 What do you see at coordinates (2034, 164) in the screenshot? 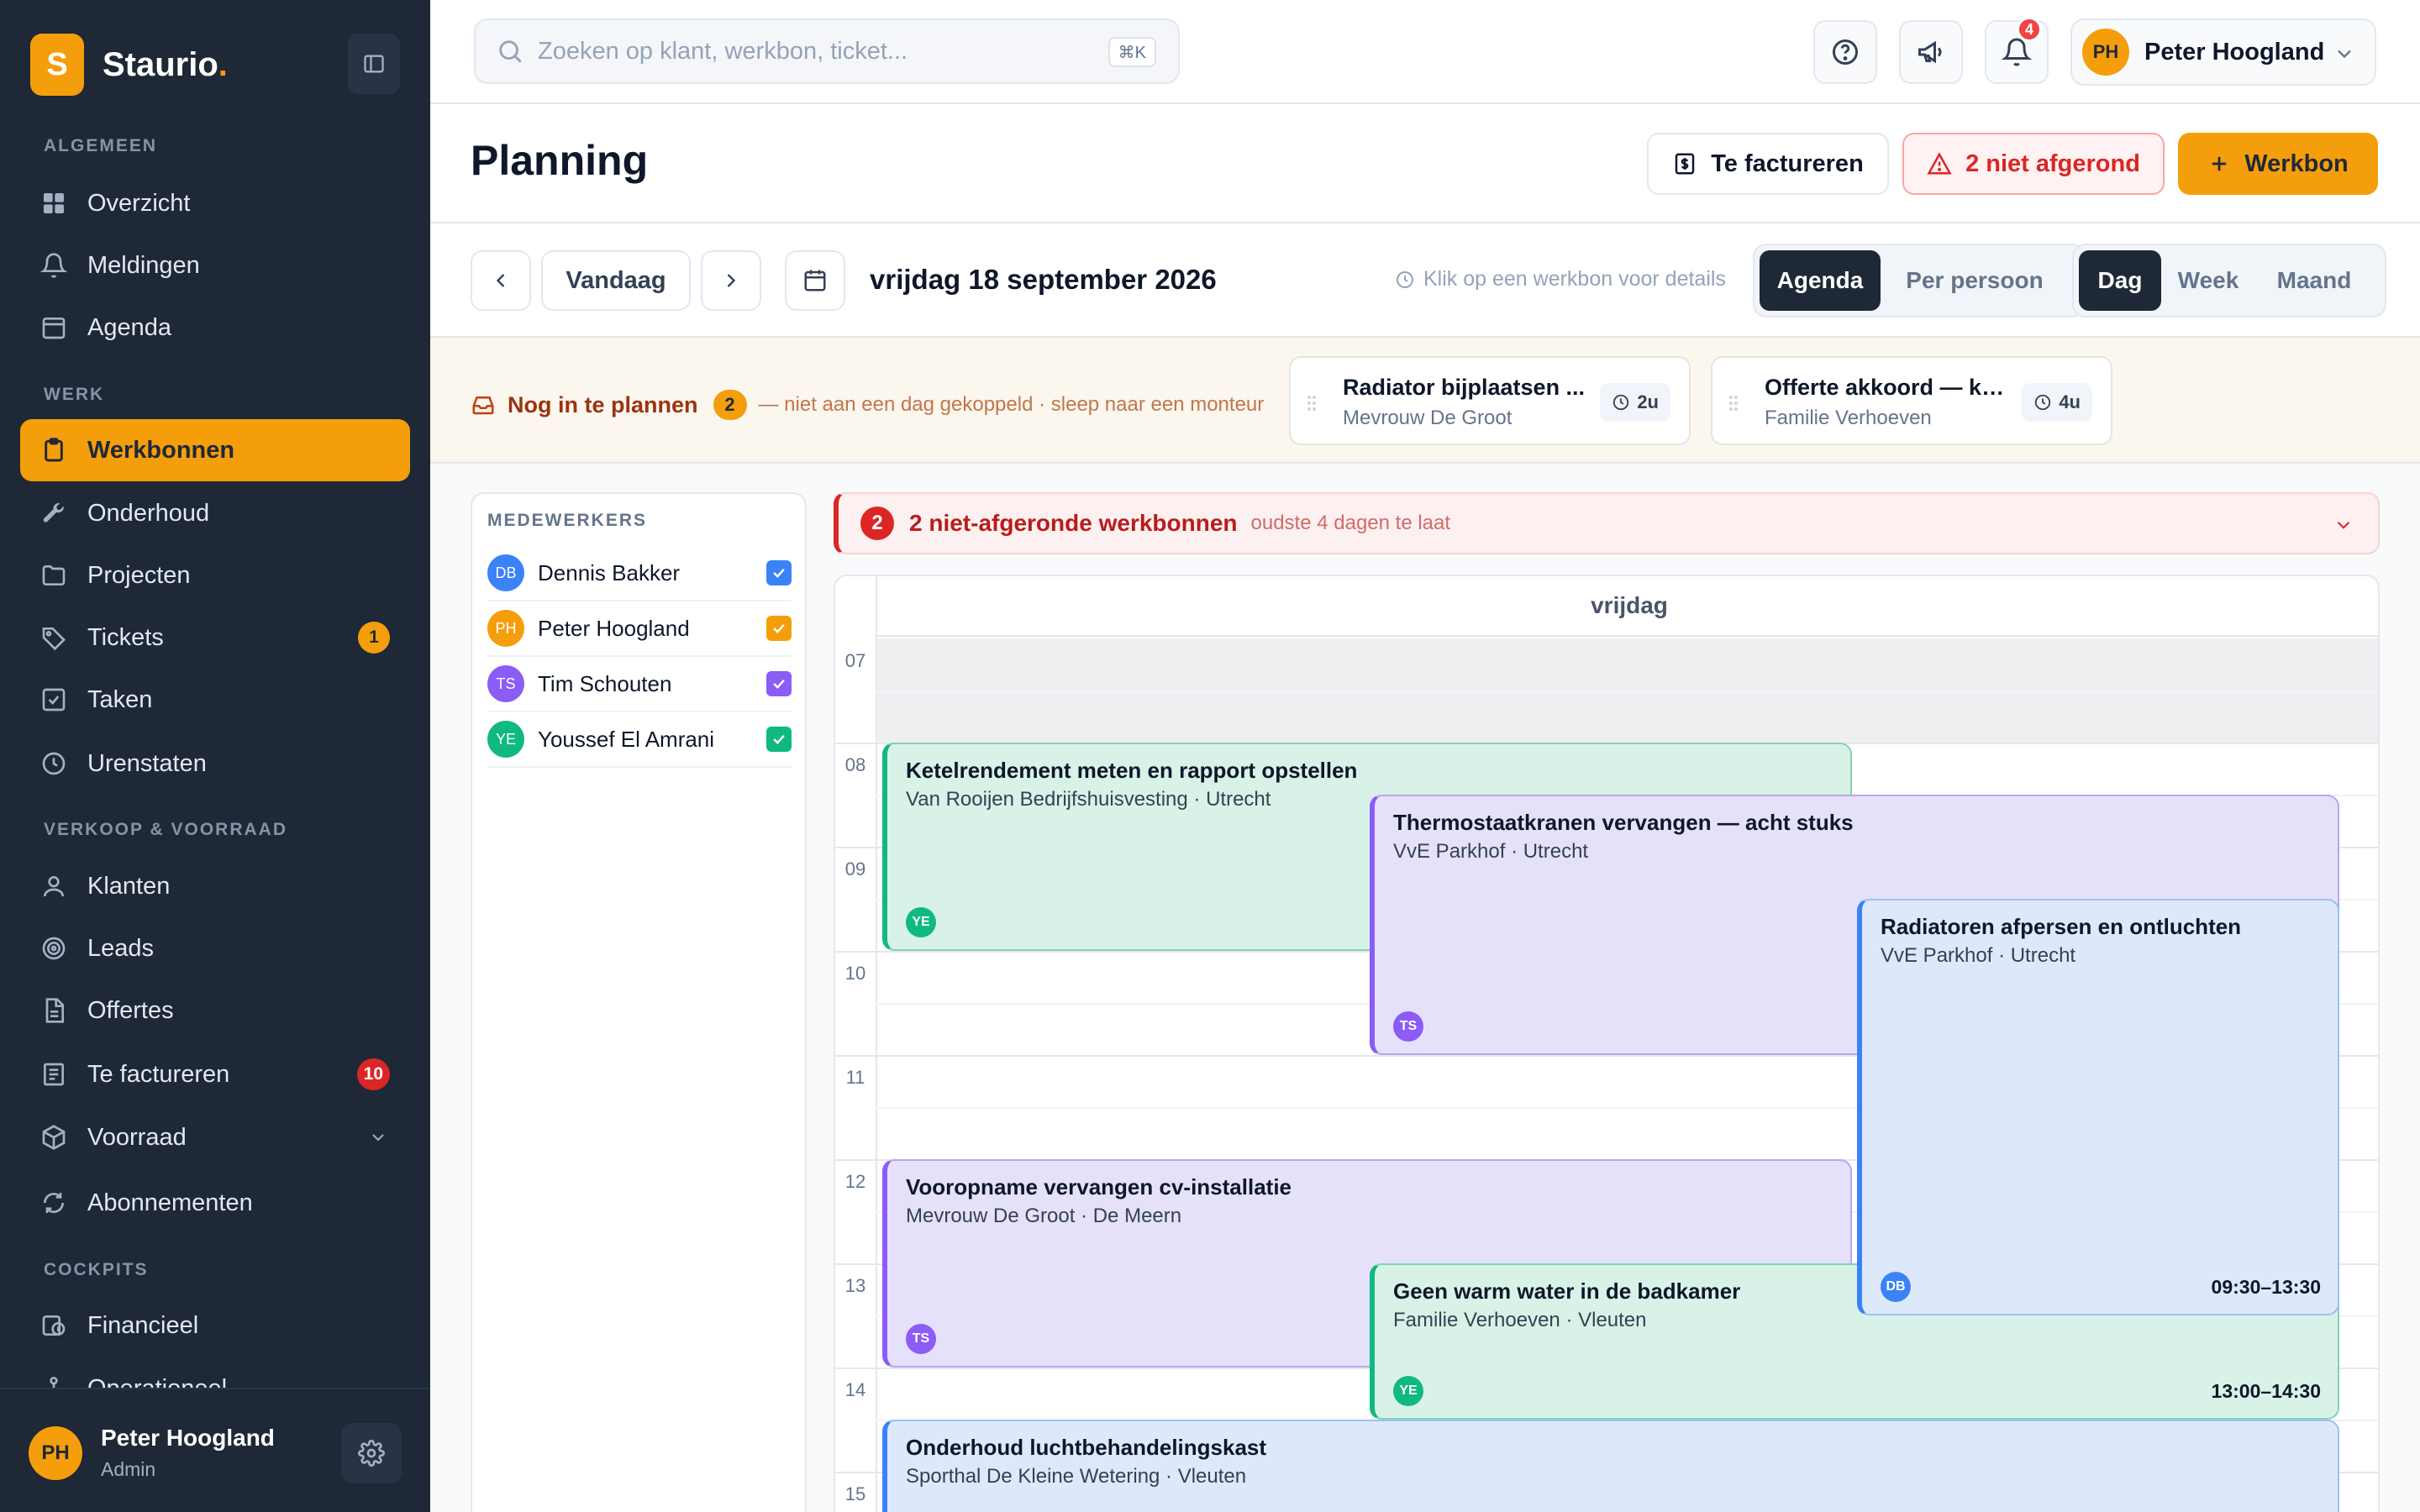
I see `unfinished-button: 2 niet afgerond` at bounding box center [2034, 164].